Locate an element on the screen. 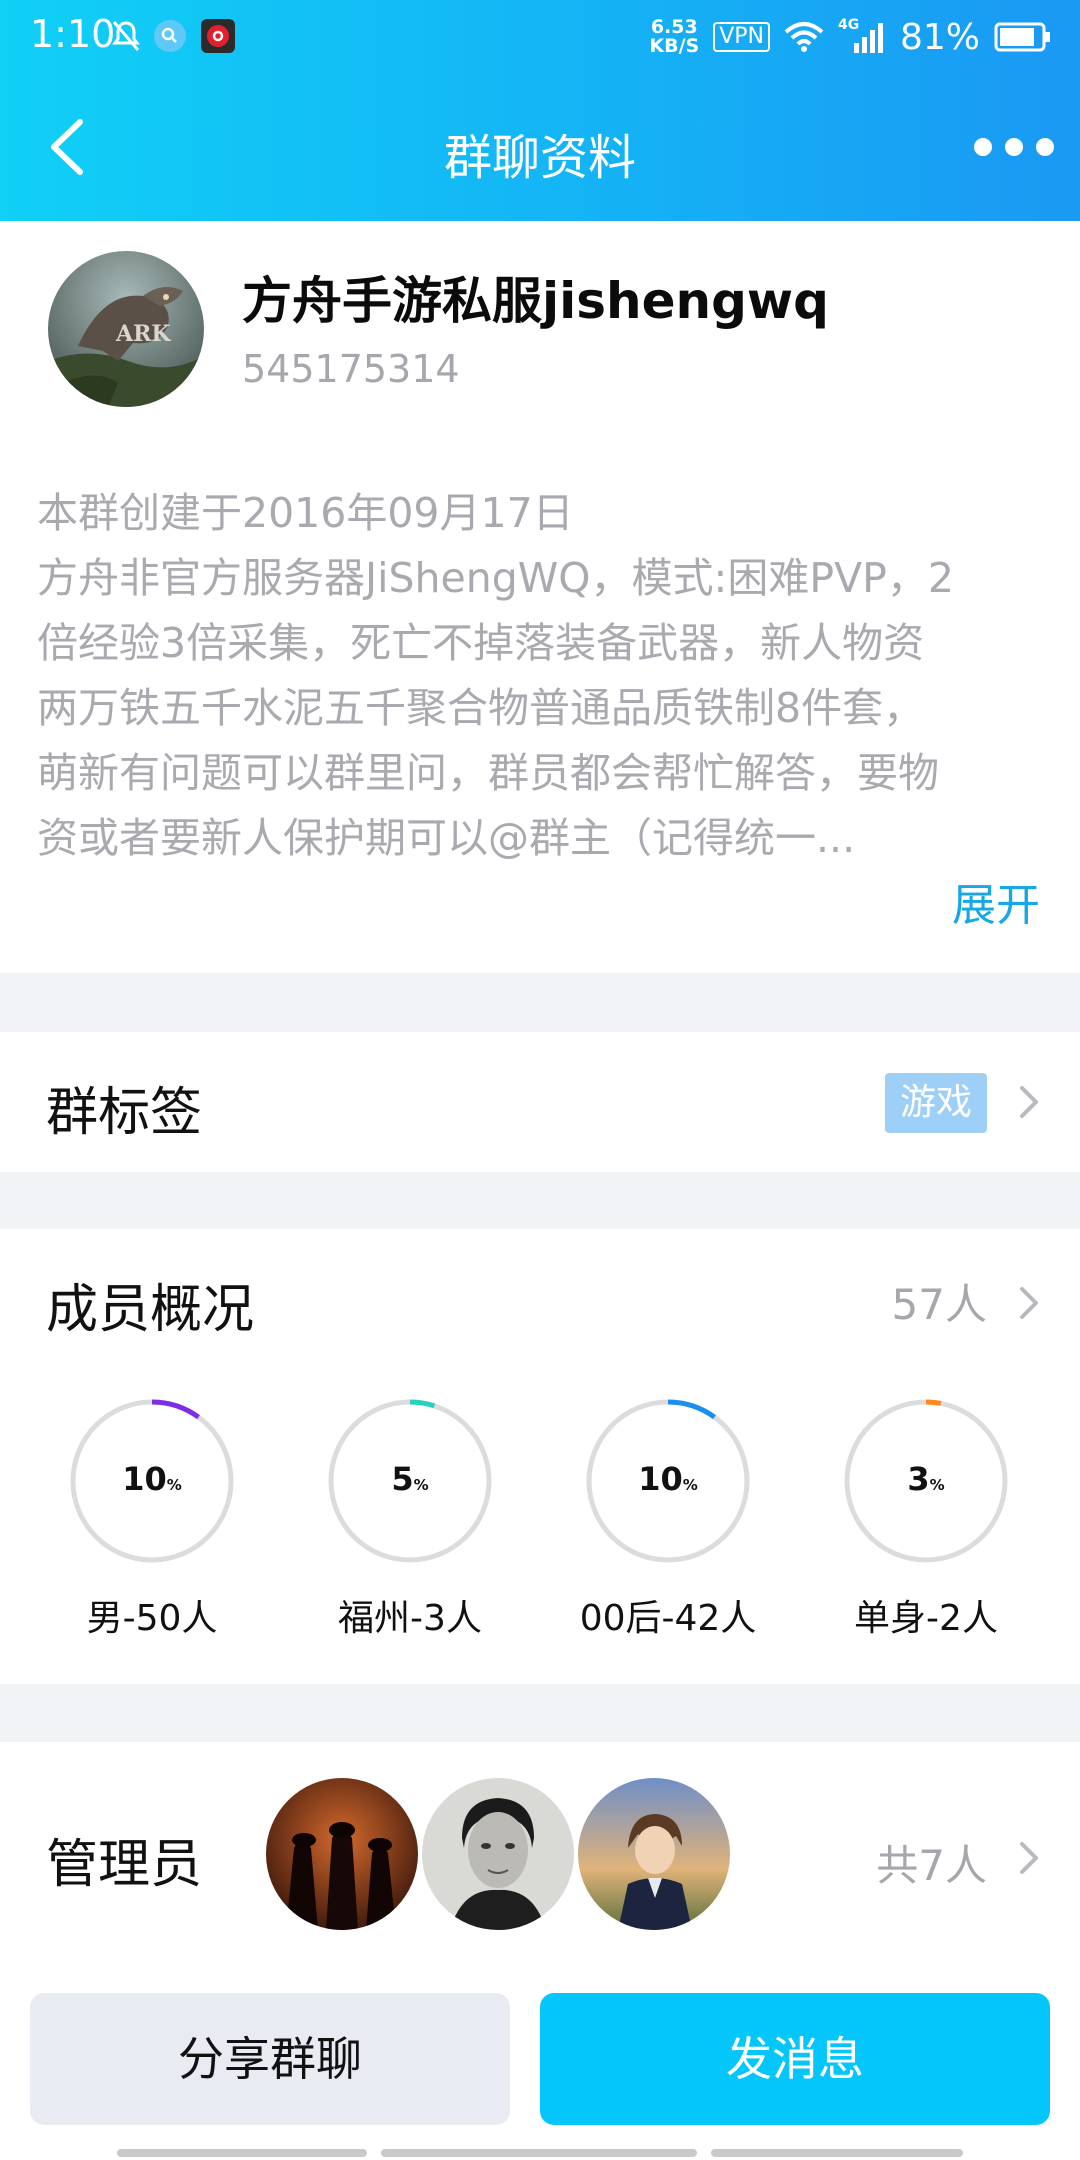 This screenshot has width=1080, height=2160. netease-music-icon is located at coordinates (218, 36).